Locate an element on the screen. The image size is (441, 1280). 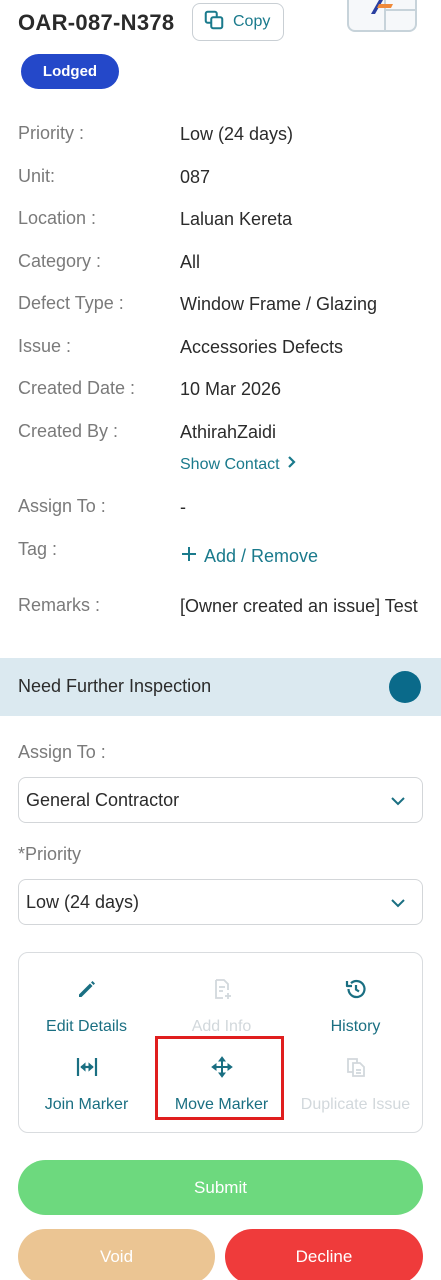
show-contact-link: Show Contact is located at coordinates (239, 464).